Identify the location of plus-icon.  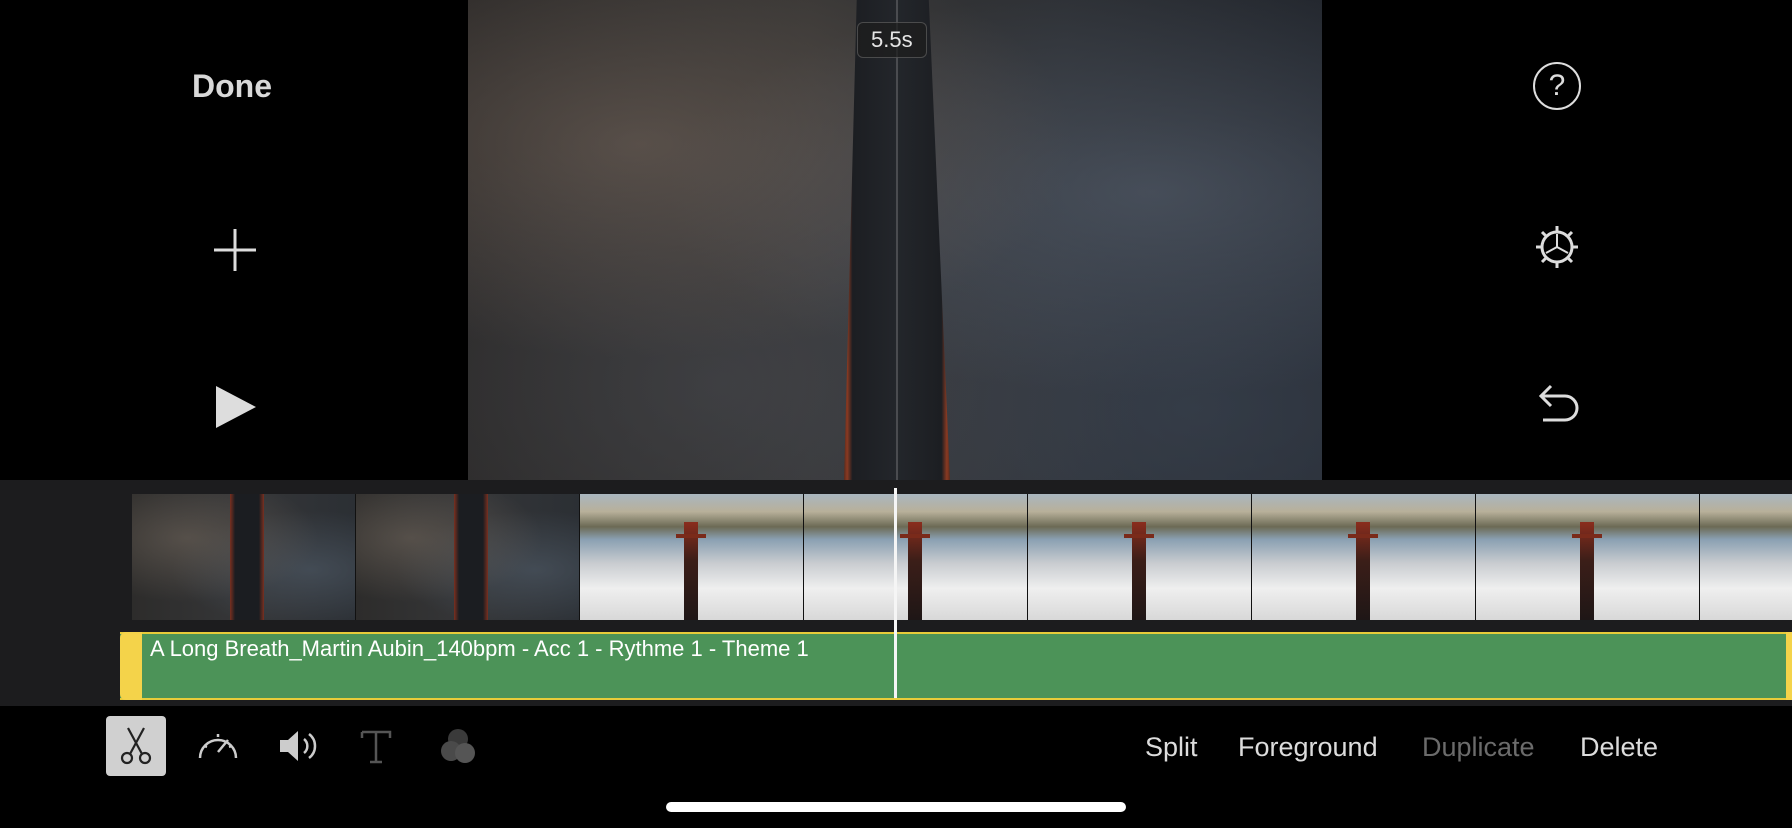
(235, 250).